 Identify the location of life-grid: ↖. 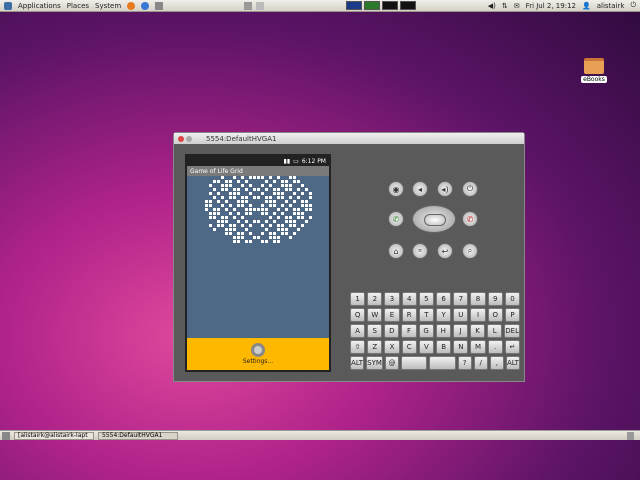
(258, 262).